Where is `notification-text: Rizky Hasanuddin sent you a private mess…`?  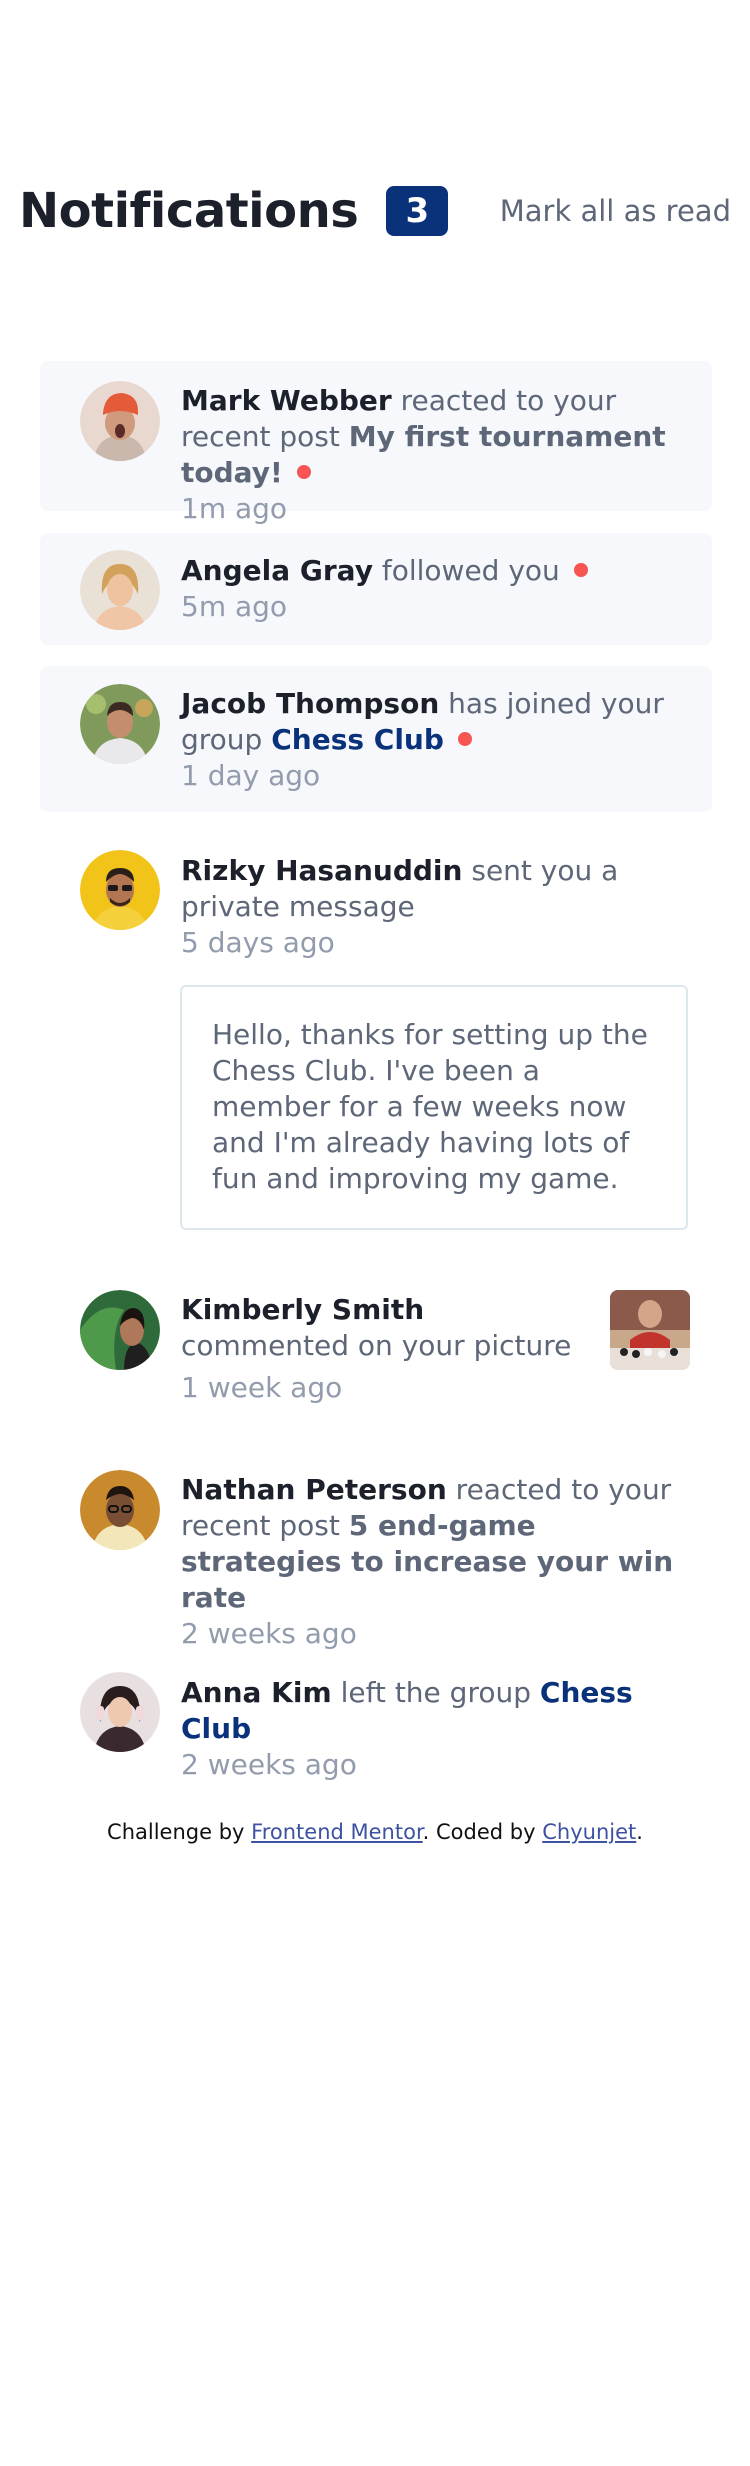
notification-text: Rizky Hasanuddin sent you a private mess… is located at coordinates (433, 907).